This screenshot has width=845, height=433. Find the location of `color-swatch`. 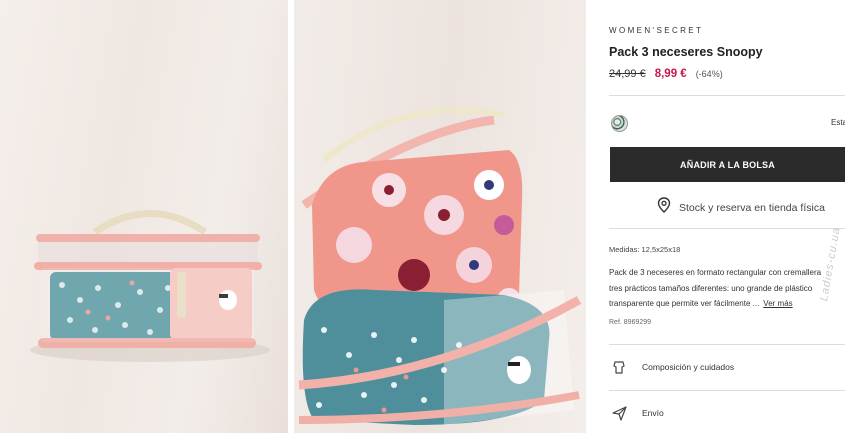

color-swatch is located at coordinates (619, 123).